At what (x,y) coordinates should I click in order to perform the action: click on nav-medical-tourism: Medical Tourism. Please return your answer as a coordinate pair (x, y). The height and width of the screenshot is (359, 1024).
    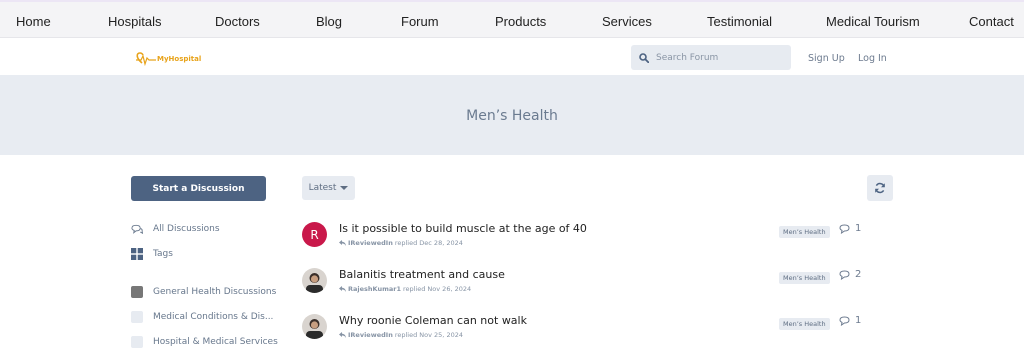
    Looking at the image, I should click on (873, 21).